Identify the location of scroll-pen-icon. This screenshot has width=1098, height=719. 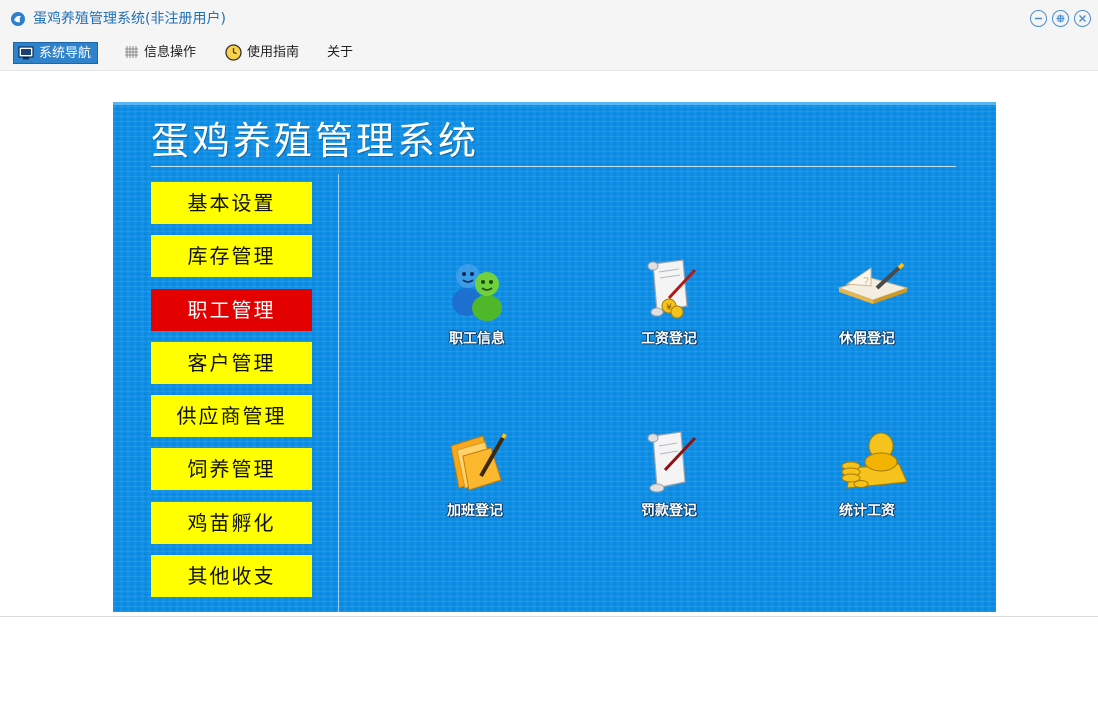
(672, 462).